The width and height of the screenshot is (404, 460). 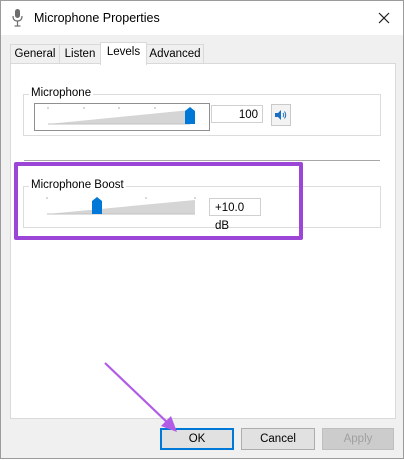 I want to click on tab-listen: Listen, so click(x=80, y=54).